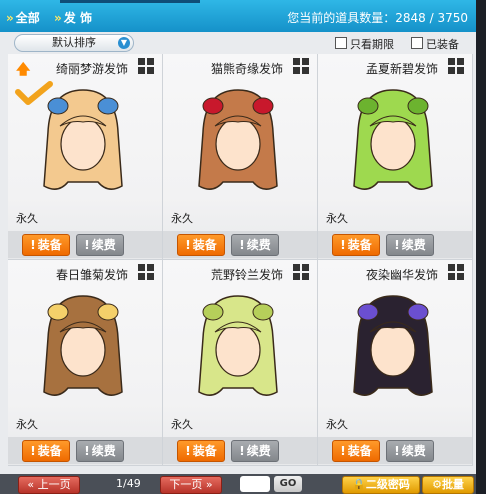 The height and width of the screenshot is (494, 486). What do you see at coordinates (246, 69) in the screenshot?
I see `item-name: 猫熊奇缘发饰` at bounding box center [246, 69].